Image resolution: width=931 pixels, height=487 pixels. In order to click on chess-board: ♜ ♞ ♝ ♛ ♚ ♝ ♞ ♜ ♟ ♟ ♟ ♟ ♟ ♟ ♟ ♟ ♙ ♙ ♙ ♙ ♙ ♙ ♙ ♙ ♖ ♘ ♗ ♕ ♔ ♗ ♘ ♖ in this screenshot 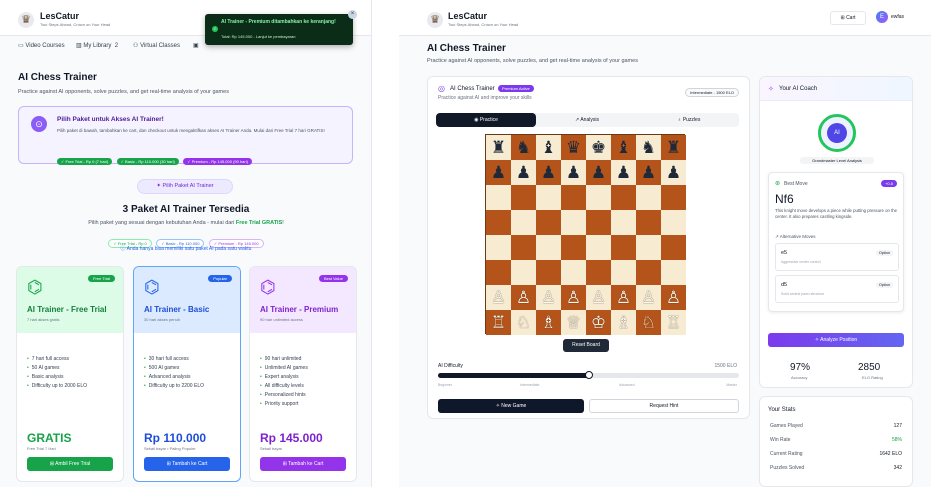, I will do `click(585, 234)`.